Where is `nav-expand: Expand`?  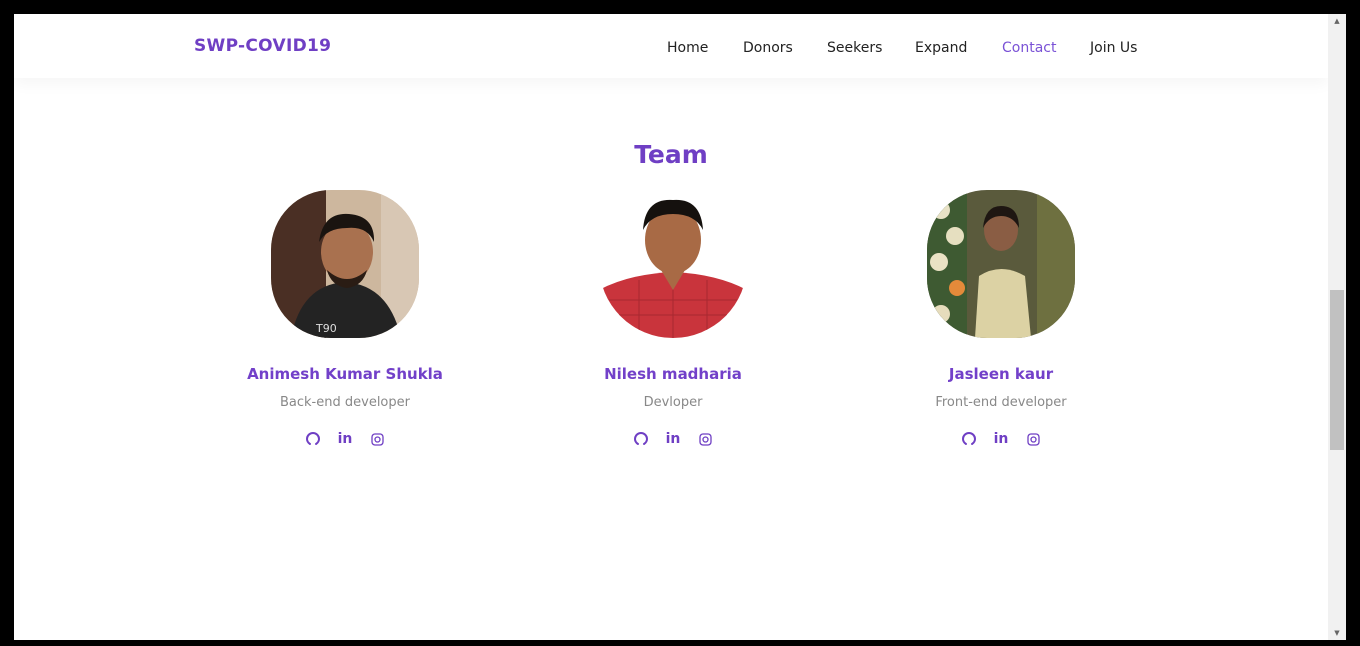 nav-expand: Expand is located at coordinates (941, 48).